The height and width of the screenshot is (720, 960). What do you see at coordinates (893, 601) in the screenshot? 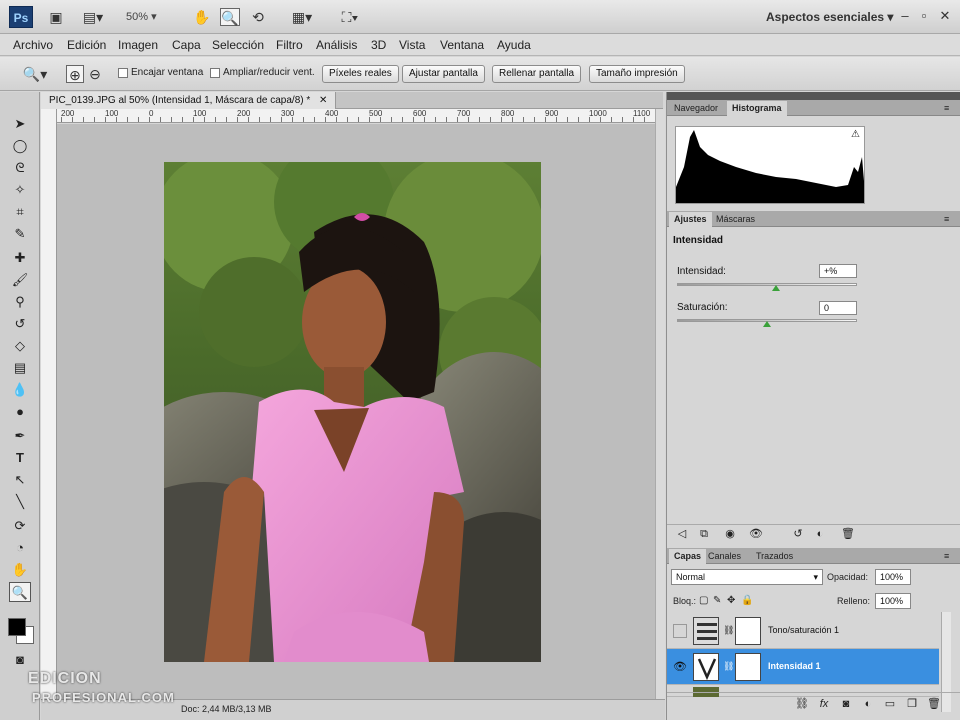
I see `fill-input: 100%` at bounding box center [893, 601].